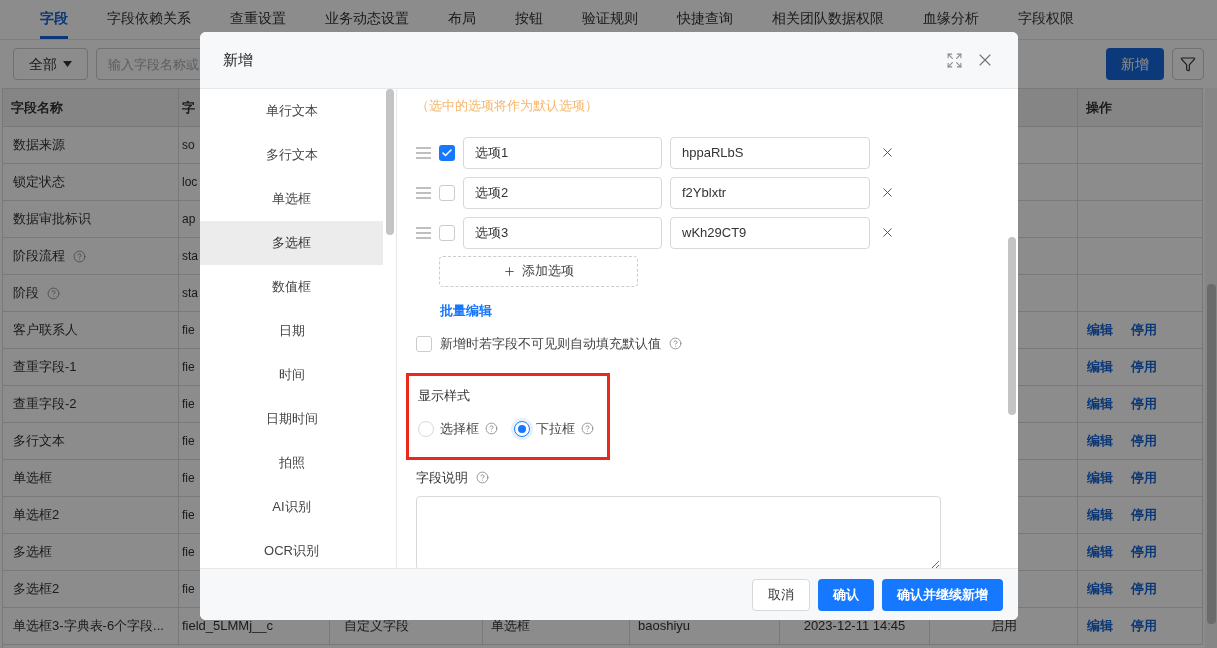  I want to click on dialog-title: 新增, so click(238, 59).